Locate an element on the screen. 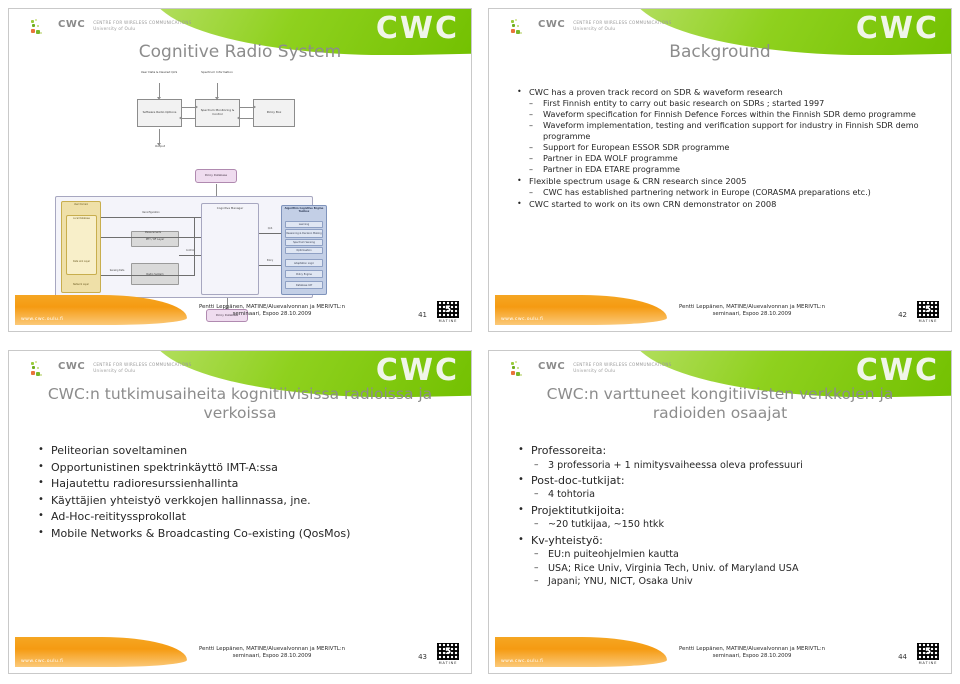 Image resolution: width=960 pixels, height=684 pixels. diagram-arrow-sr-to-sm is located at coordinates (190, 107).